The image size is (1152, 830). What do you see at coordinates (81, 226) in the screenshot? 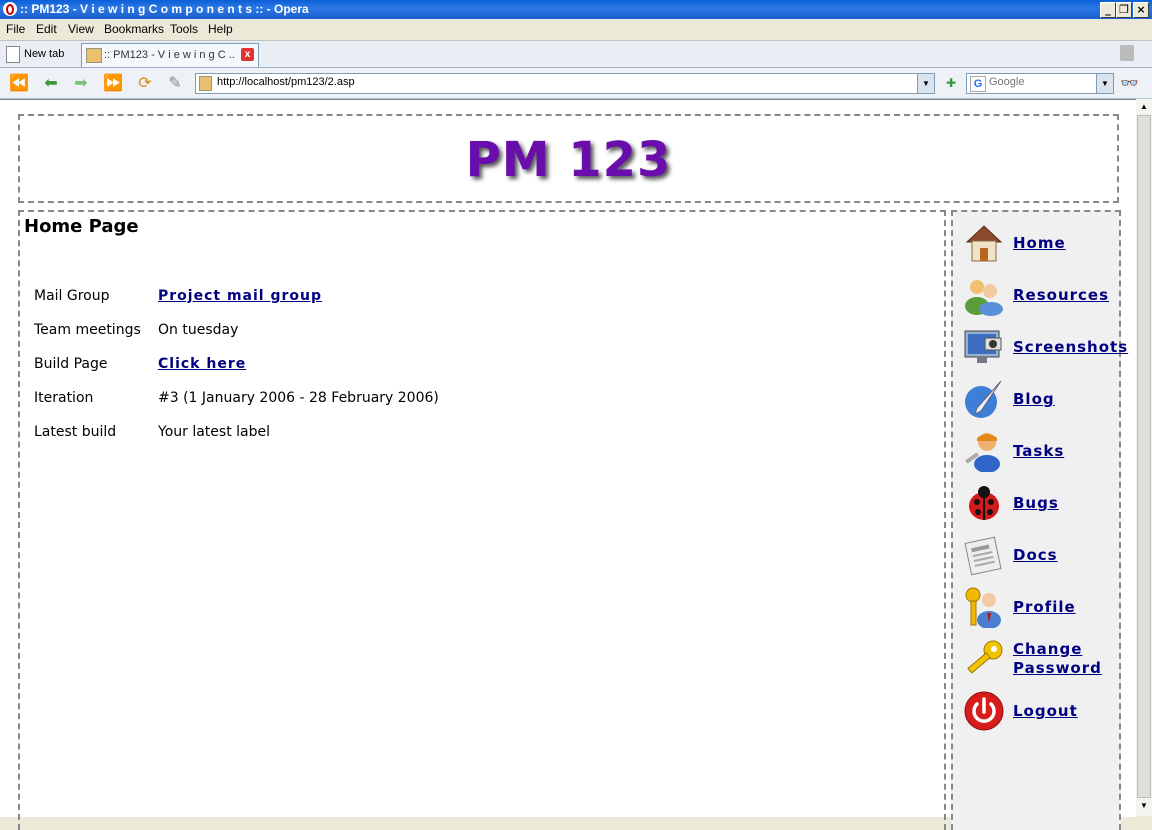
I see `page-title: Home Page` at bounding box center [81, 226].